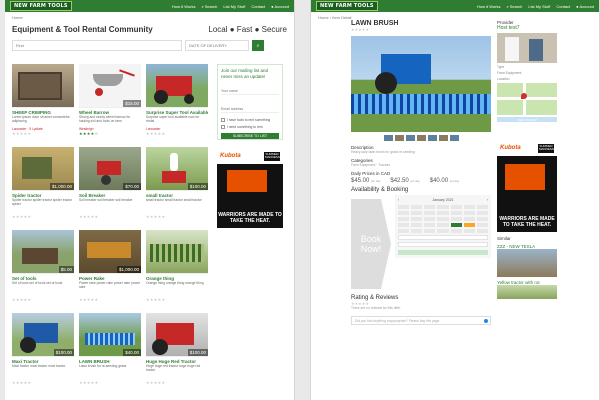 This screenshot has height=400, width=600. Describe the element at coordinates (421, 165) in the screenshot. I see `categories-text: Farm Equipment · Tractors` at that location.